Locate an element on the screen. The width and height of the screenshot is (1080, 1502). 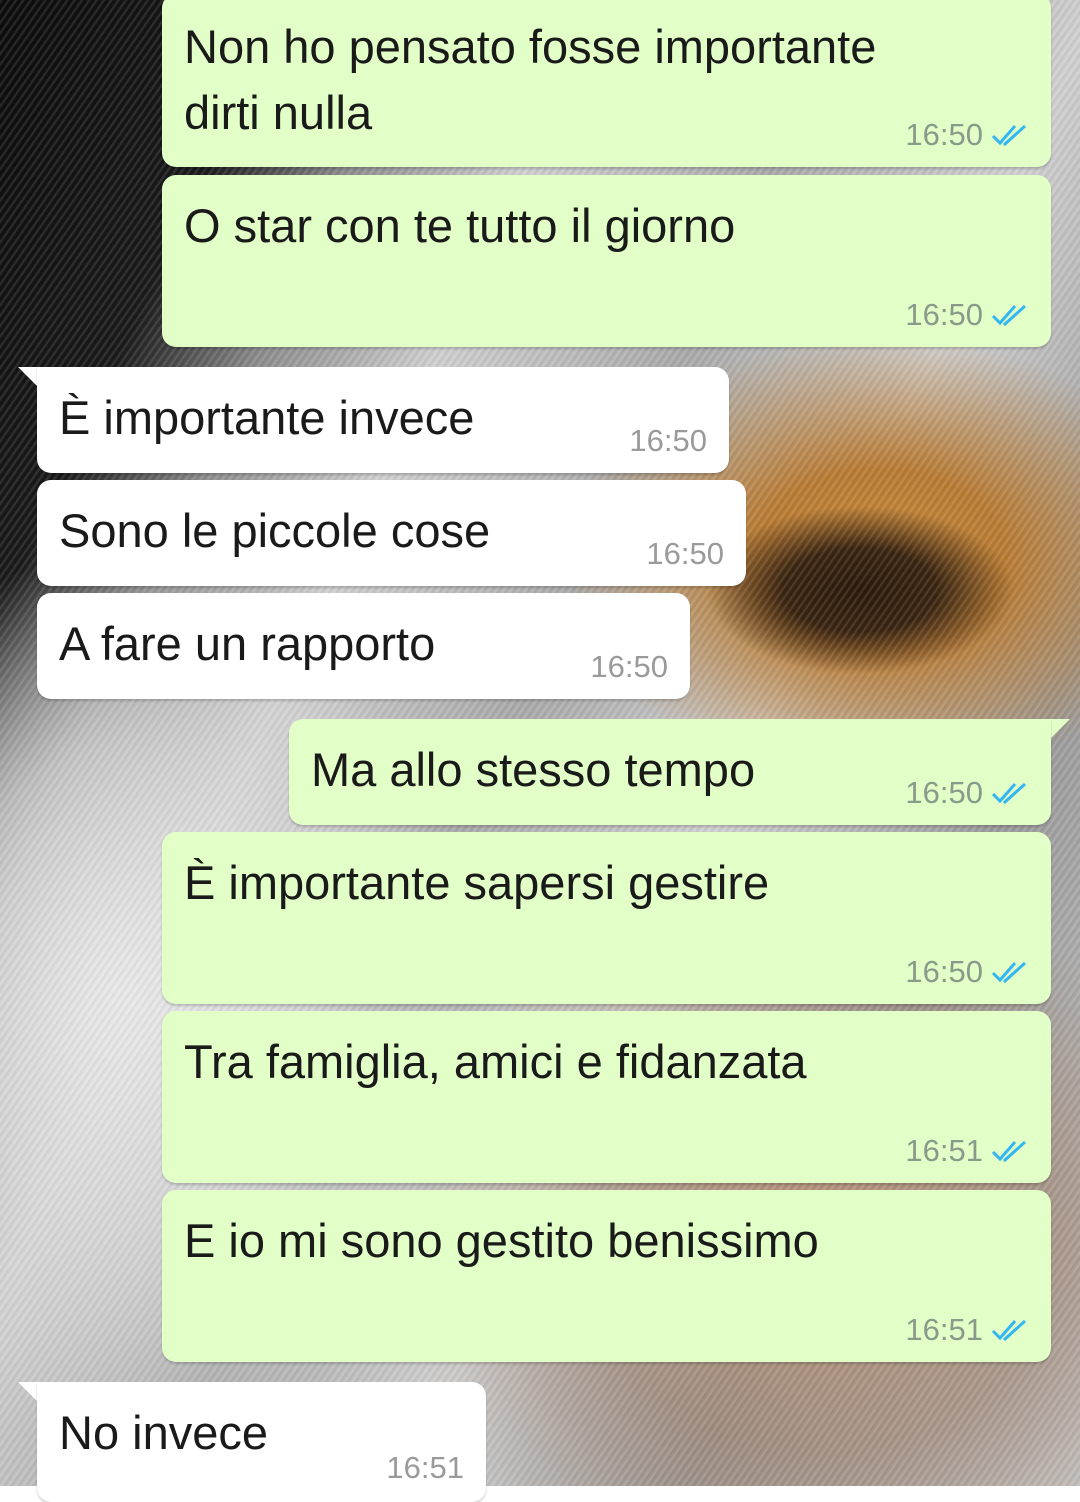
message-bubble-incoming: È importante invece 16:50 is located at coordinates (383, 420).